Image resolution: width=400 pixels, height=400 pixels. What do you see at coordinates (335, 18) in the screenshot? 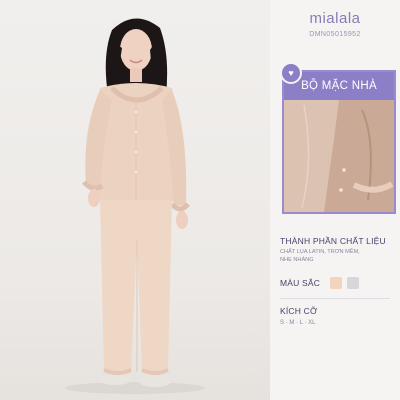
I see `brand-logo: mialala` at bounding box center [335, 18].